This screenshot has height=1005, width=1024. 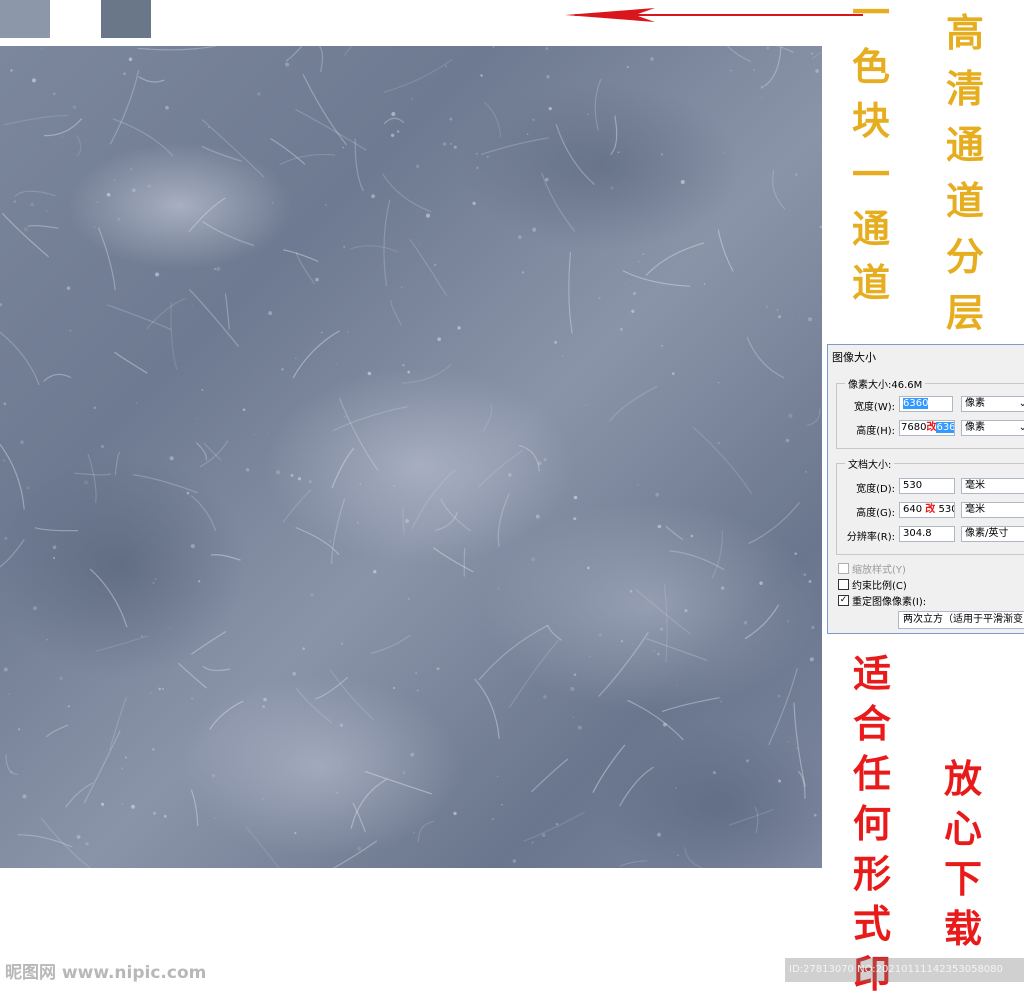 I want to click on constrain-proportions-checkbox: 约束比例(C), so click(x=872, y=584).